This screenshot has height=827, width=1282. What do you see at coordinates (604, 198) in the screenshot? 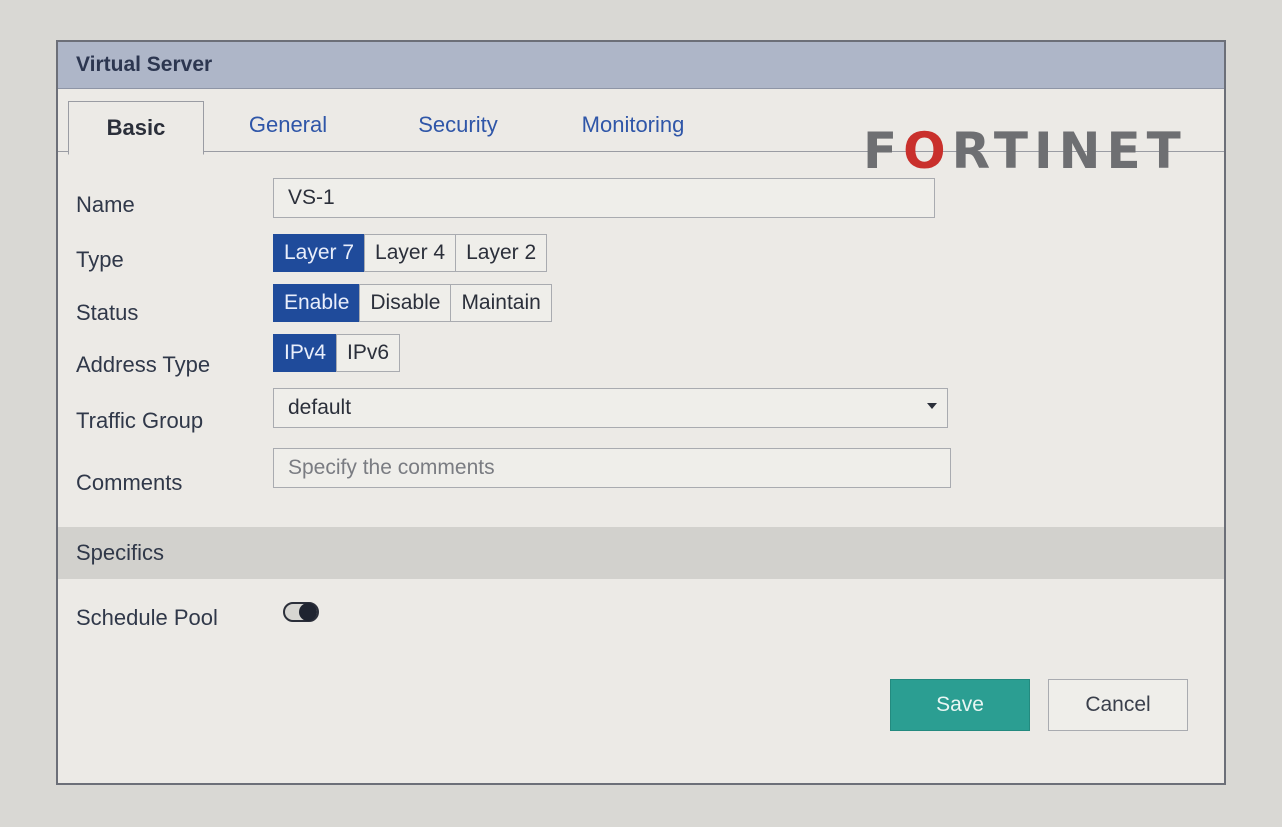
I see `name-input: VS-1` at bounding box center [604, 198].